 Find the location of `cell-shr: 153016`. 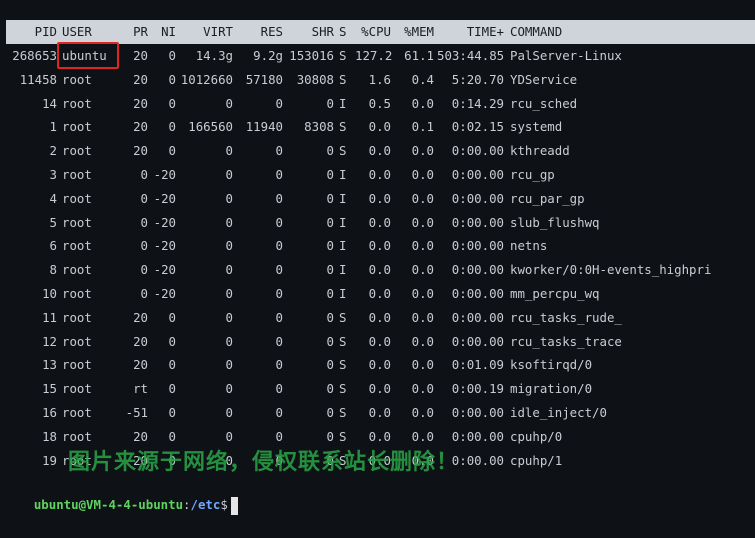

cell-shr: 153016 is located at coordinates (311, 55).